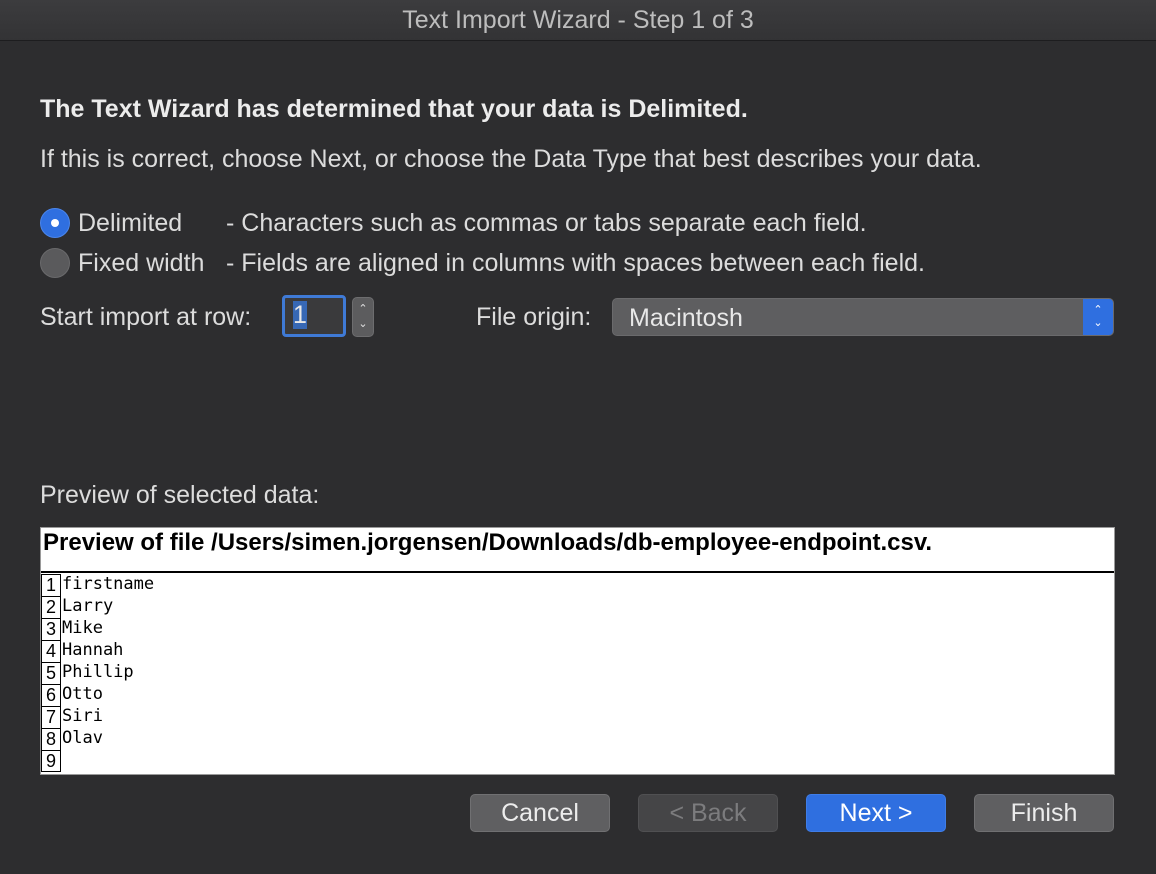  Describe the element at coordinates (51, 607) in the screenshot. I see `row-number: 2` at that location.